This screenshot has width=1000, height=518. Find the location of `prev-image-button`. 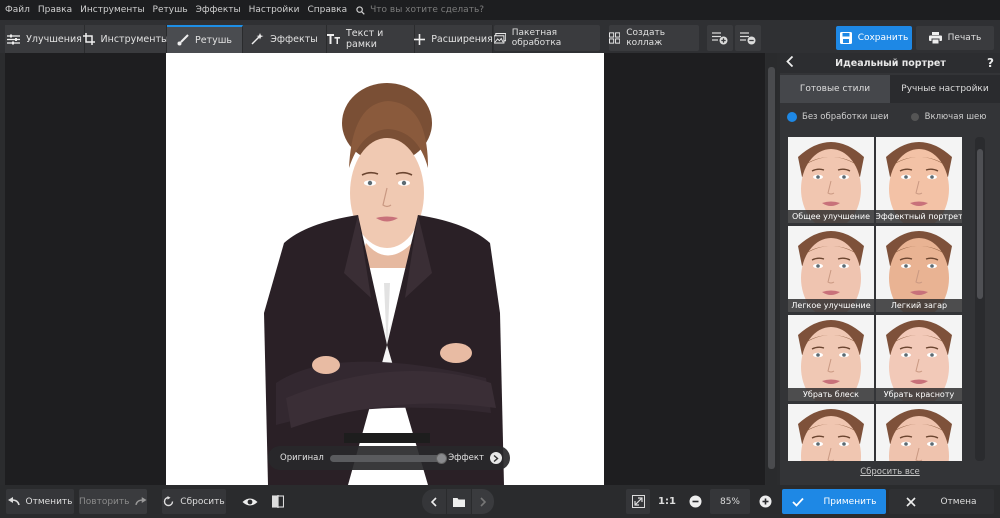

prev-image-button is located at coordinates (434, 501).